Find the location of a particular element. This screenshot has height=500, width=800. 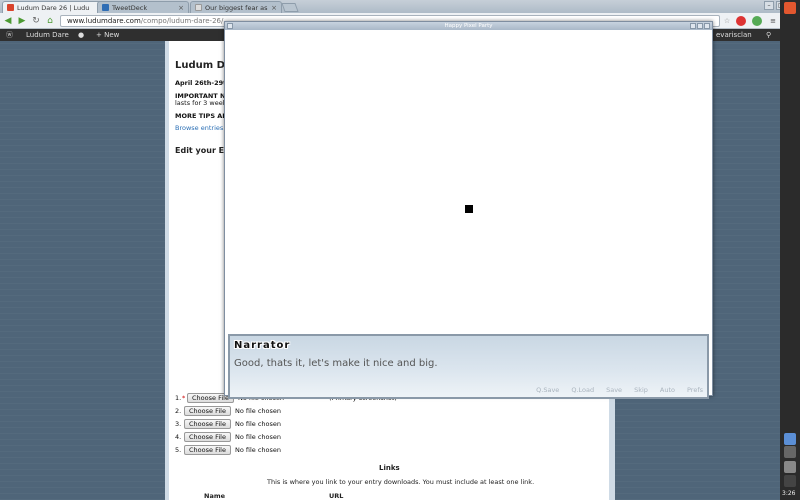

checkmark-tray-icon is located at coordinates (790, 452).